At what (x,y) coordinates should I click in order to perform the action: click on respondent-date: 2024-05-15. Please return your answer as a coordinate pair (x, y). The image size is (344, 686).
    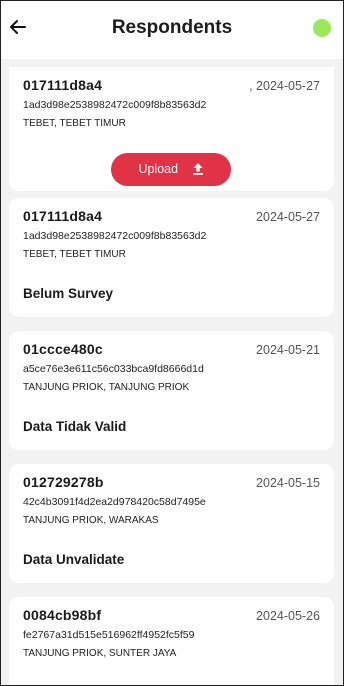
    Looking at the image, I should click on (288, 483).